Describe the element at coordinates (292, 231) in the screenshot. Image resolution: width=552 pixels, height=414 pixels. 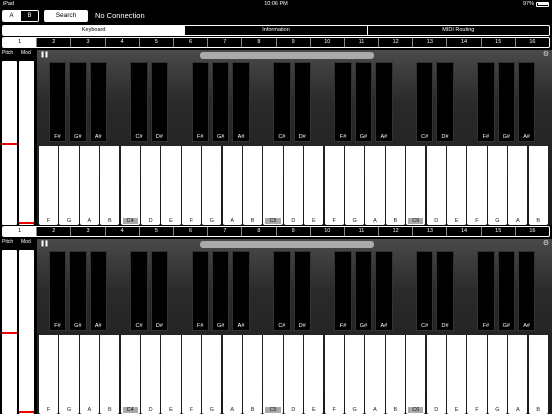
I see `channel-tab: 9` at that location.